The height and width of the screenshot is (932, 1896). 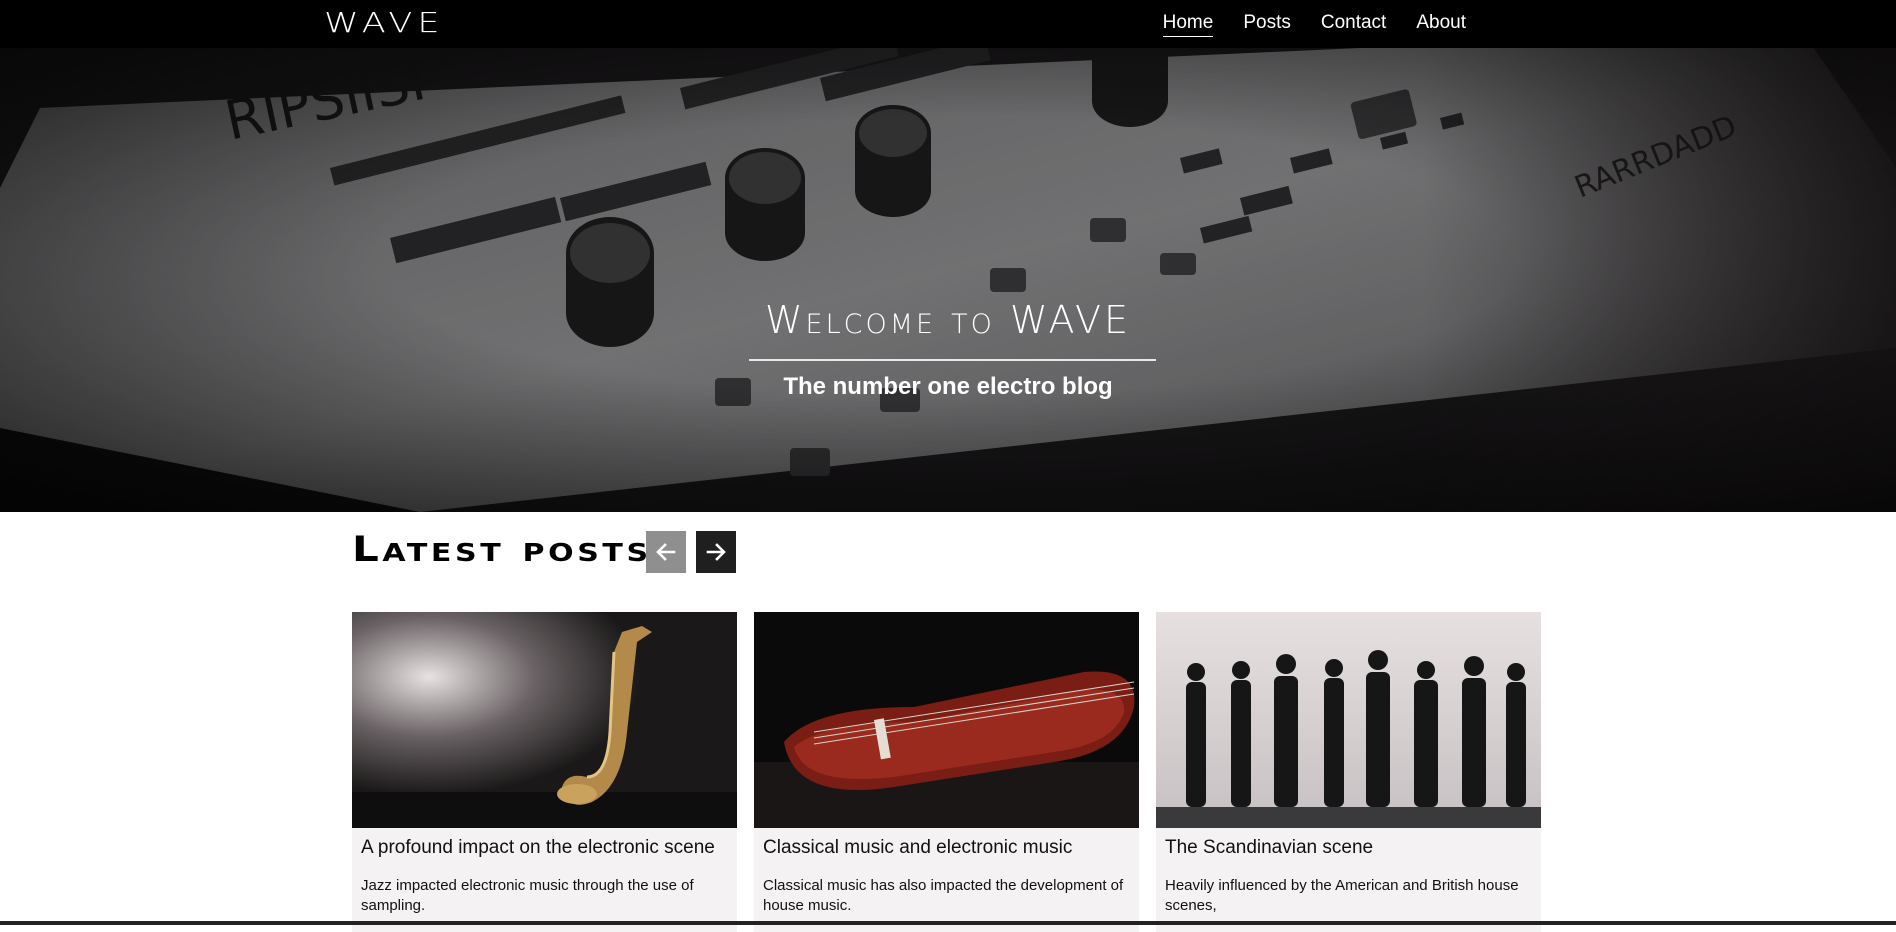 What do you see at coordinates (948, 24) in the screenshot?
I see `top-navbar: WAVE Home Posts Contact About` at bounding box center [948, 24].